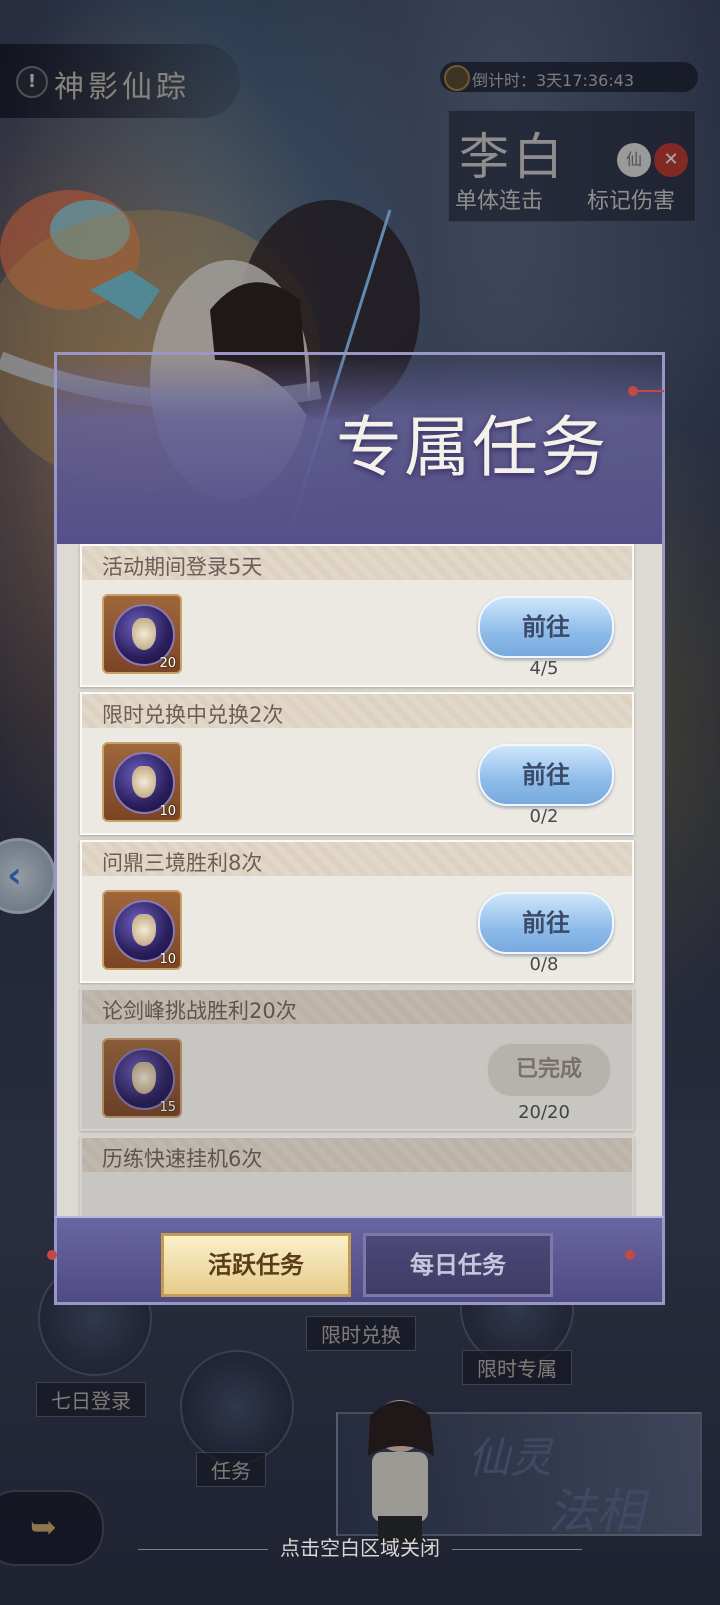 This screenshot has width=720, height=1605. What do you see at coordinates (52, 1255) in the screenshot?
I see `frame-pin-left` at bounding box center [52, 1255].